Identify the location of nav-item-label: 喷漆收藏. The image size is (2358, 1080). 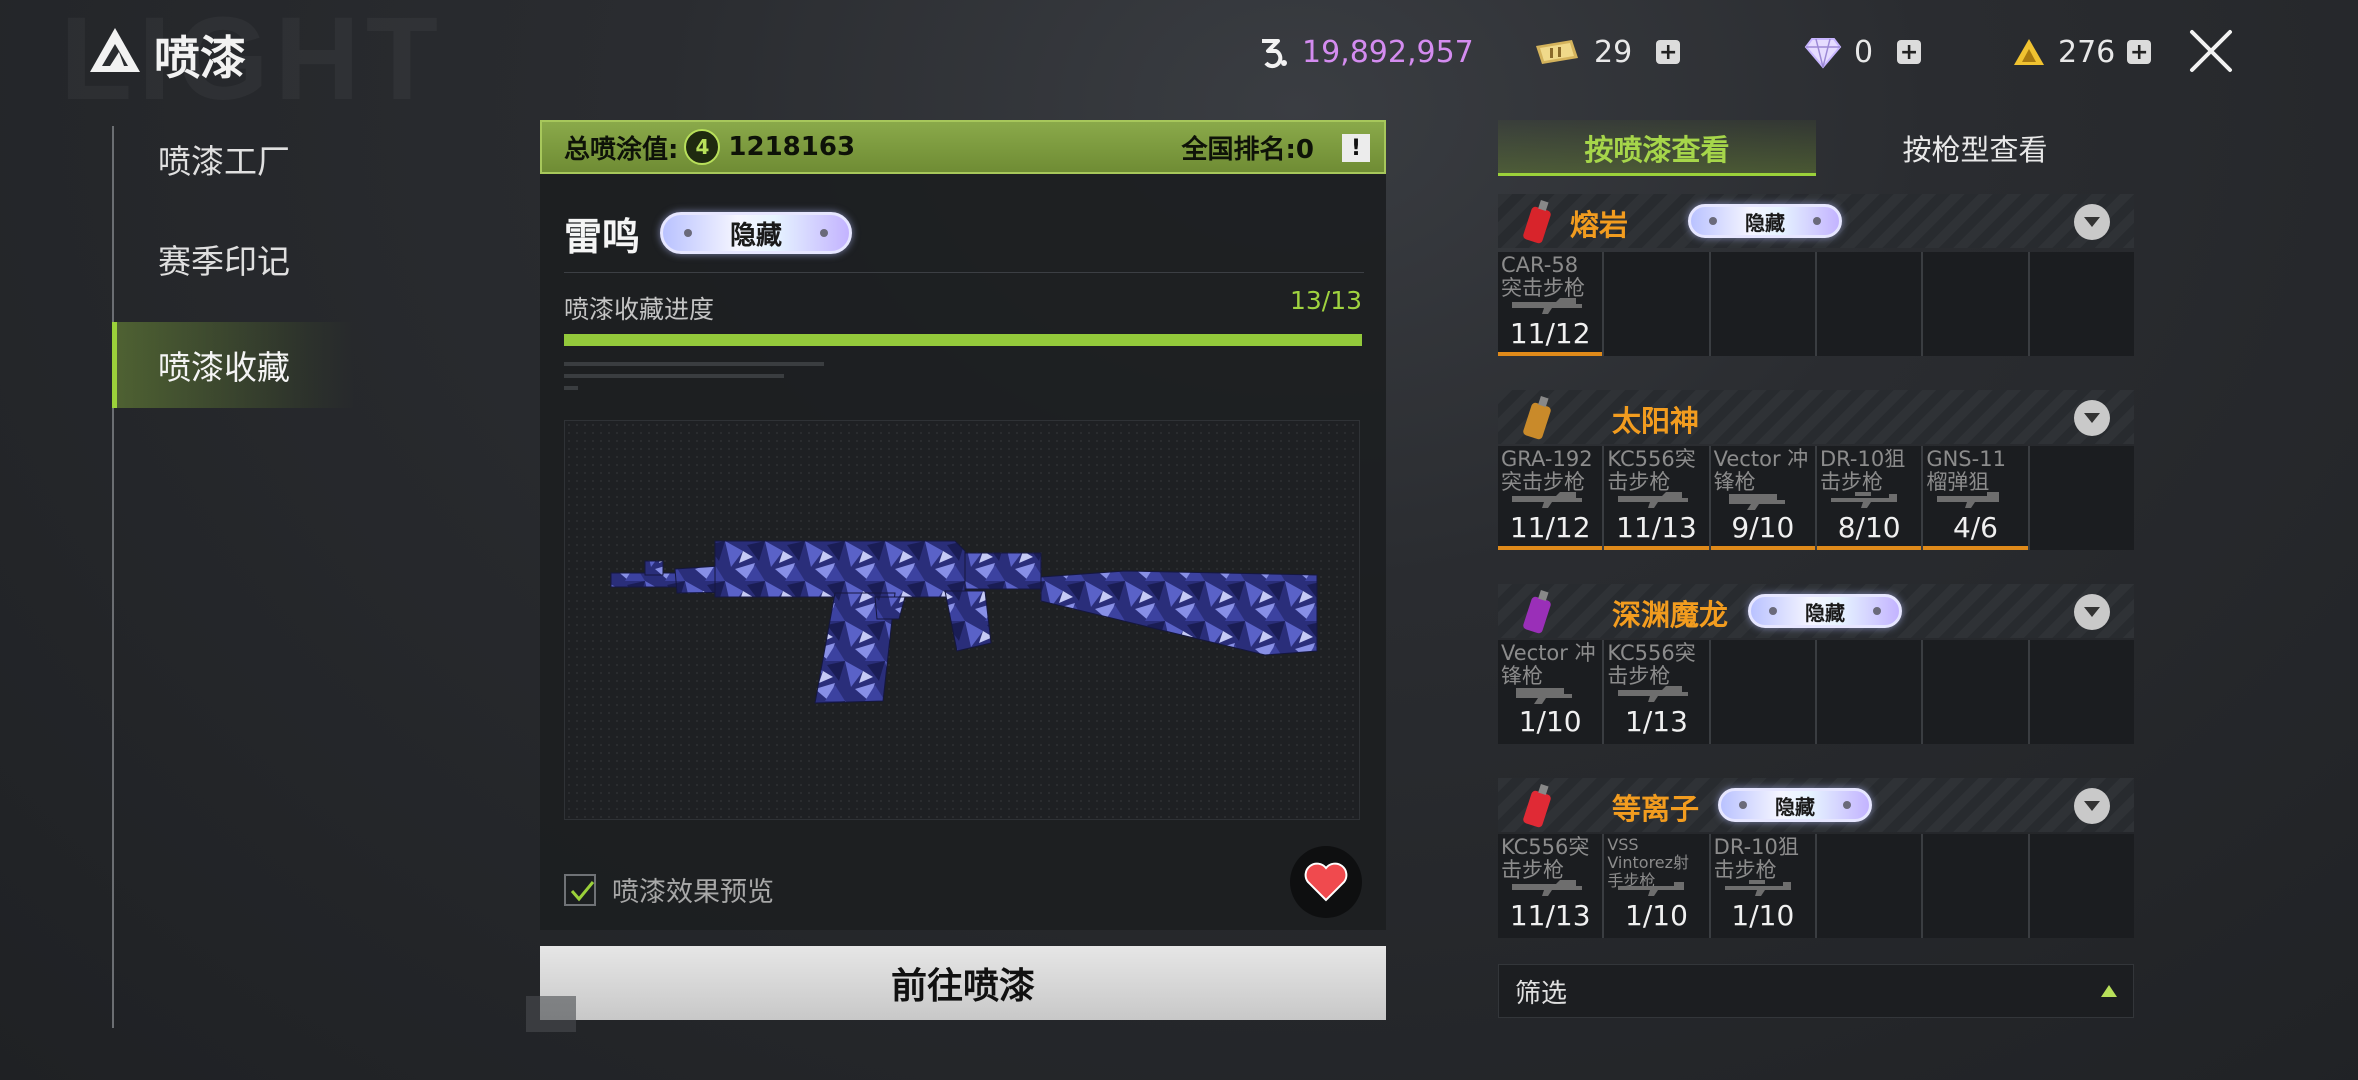
(224, 367).